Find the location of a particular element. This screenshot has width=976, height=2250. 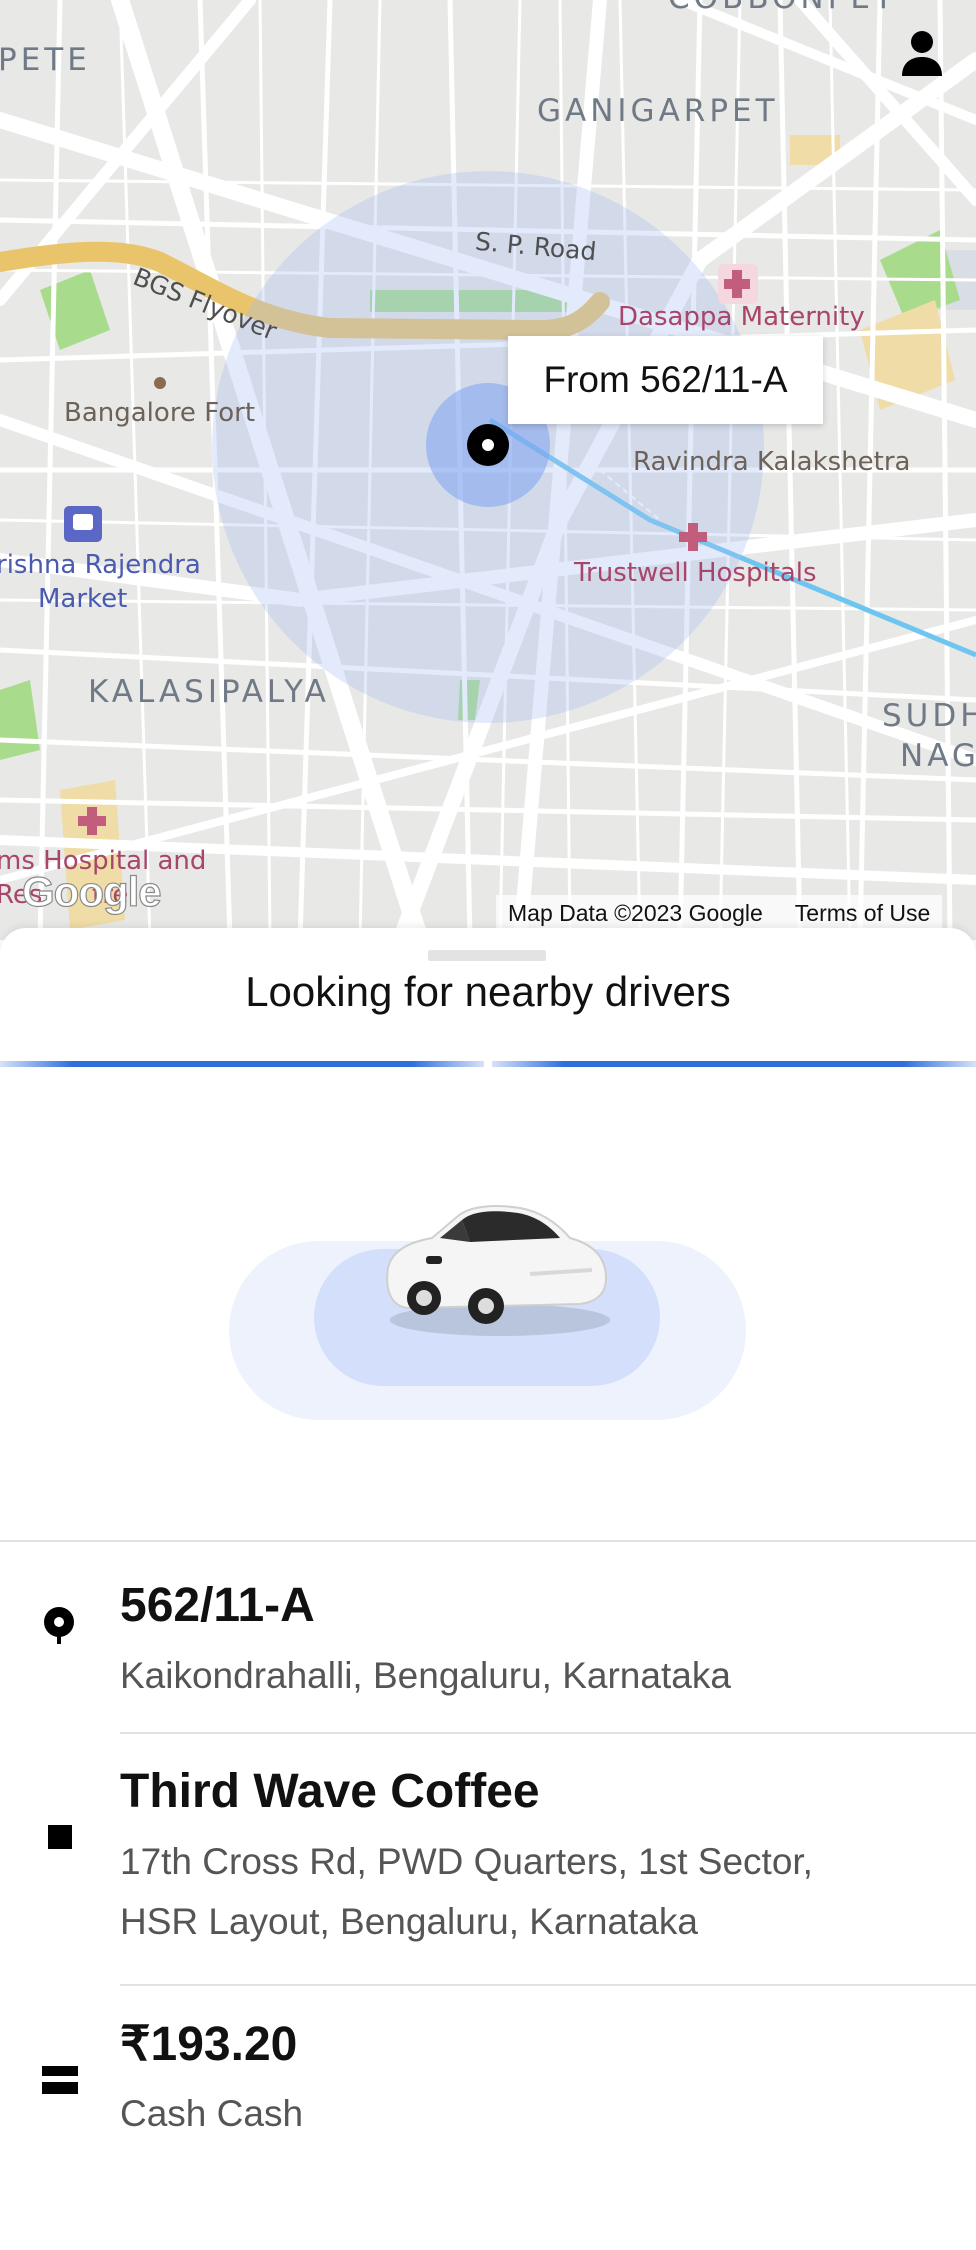

map-attribution: Map Data ©2023 Google Terms of Use is located at coordinates (719, 913).